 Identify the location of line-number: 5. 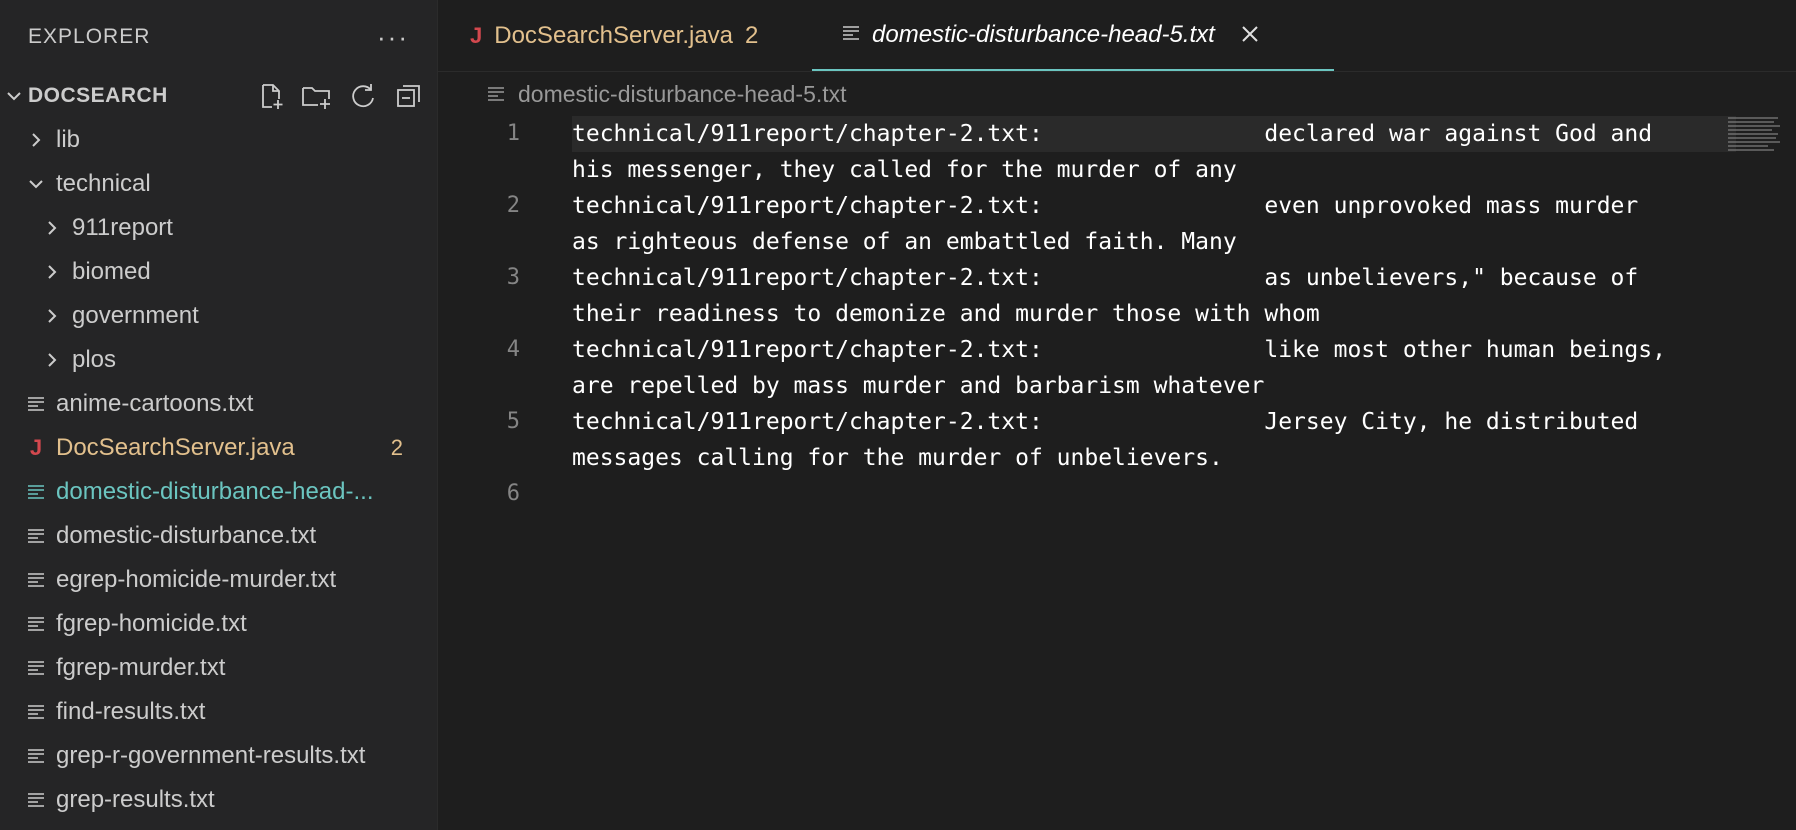
(513, 421).